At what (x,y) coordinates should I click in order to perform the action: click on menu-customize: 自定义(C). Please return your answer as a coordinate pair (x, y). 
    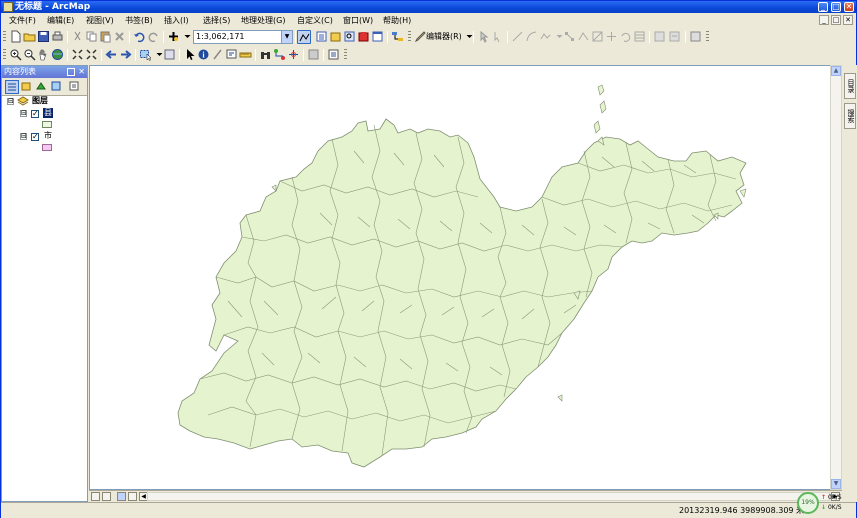
    Looking at the image, I should click on (315, 21).